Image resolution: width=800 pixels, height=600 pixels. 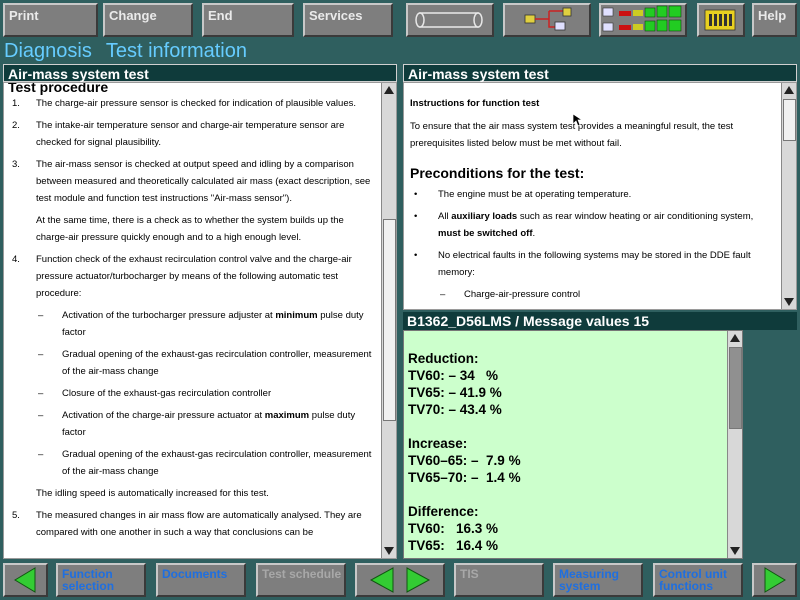 What do you see at coordinates (200, 73) in the screenshot?
I see `left-panel-title: Air-mass system test` at bounding box center [200, 73].